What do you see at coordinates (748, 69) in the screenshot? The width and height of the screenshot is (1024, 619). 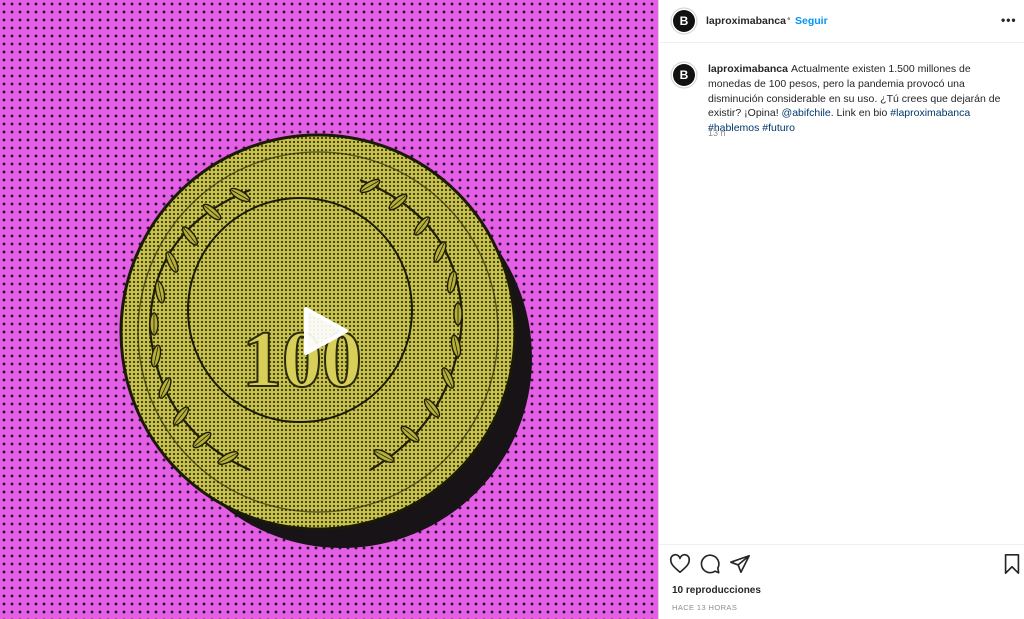 I see `caption-username: laproximabanca` at bounding box center [748, 69].